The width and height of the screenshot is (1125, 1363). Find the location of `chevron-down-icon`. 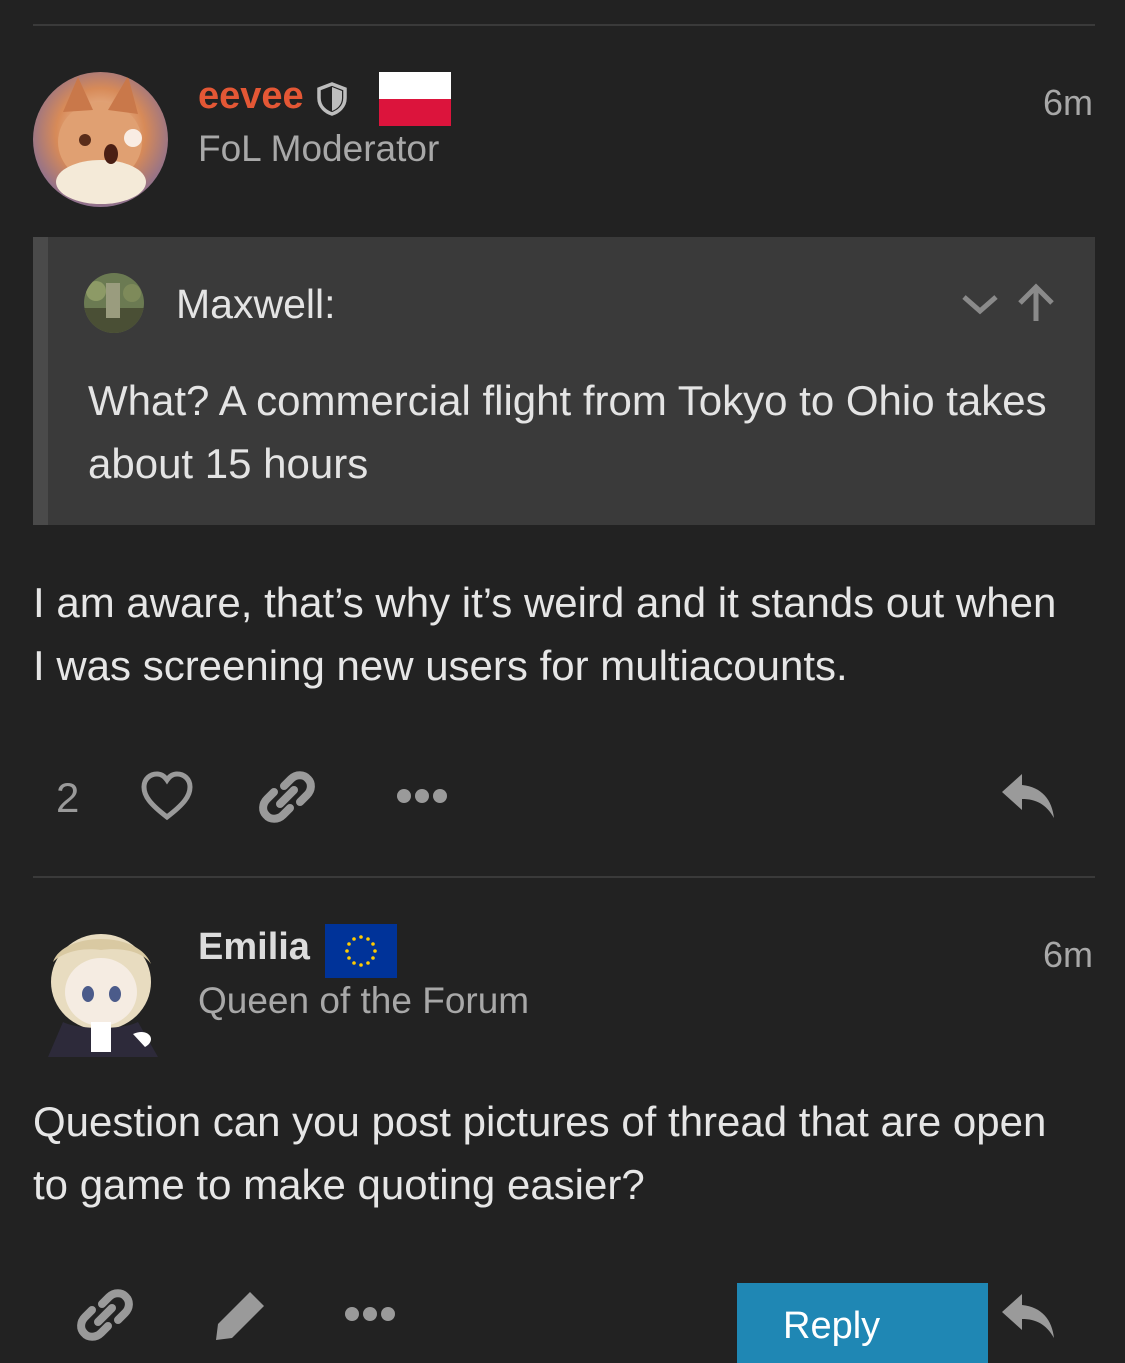

chevron-down-icon is located at coordinates (980, 303).